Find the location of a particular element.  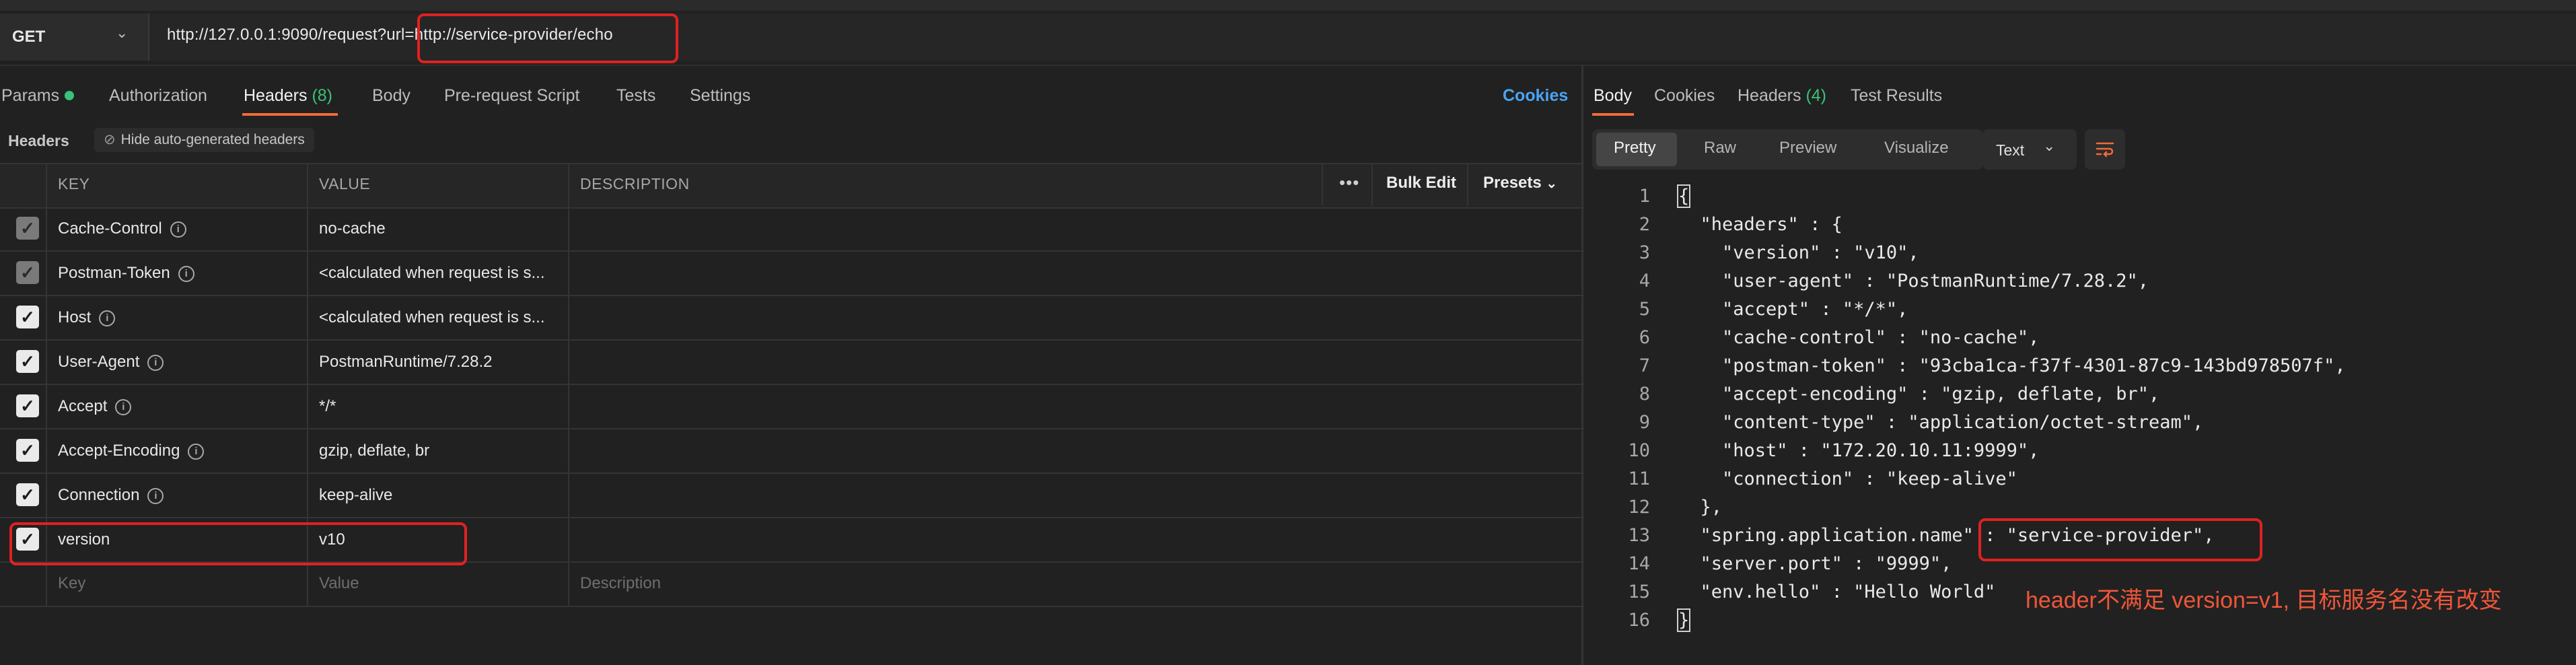

code-line: "cache-control" : "no-cache", is located at coordinates (1859, 338).